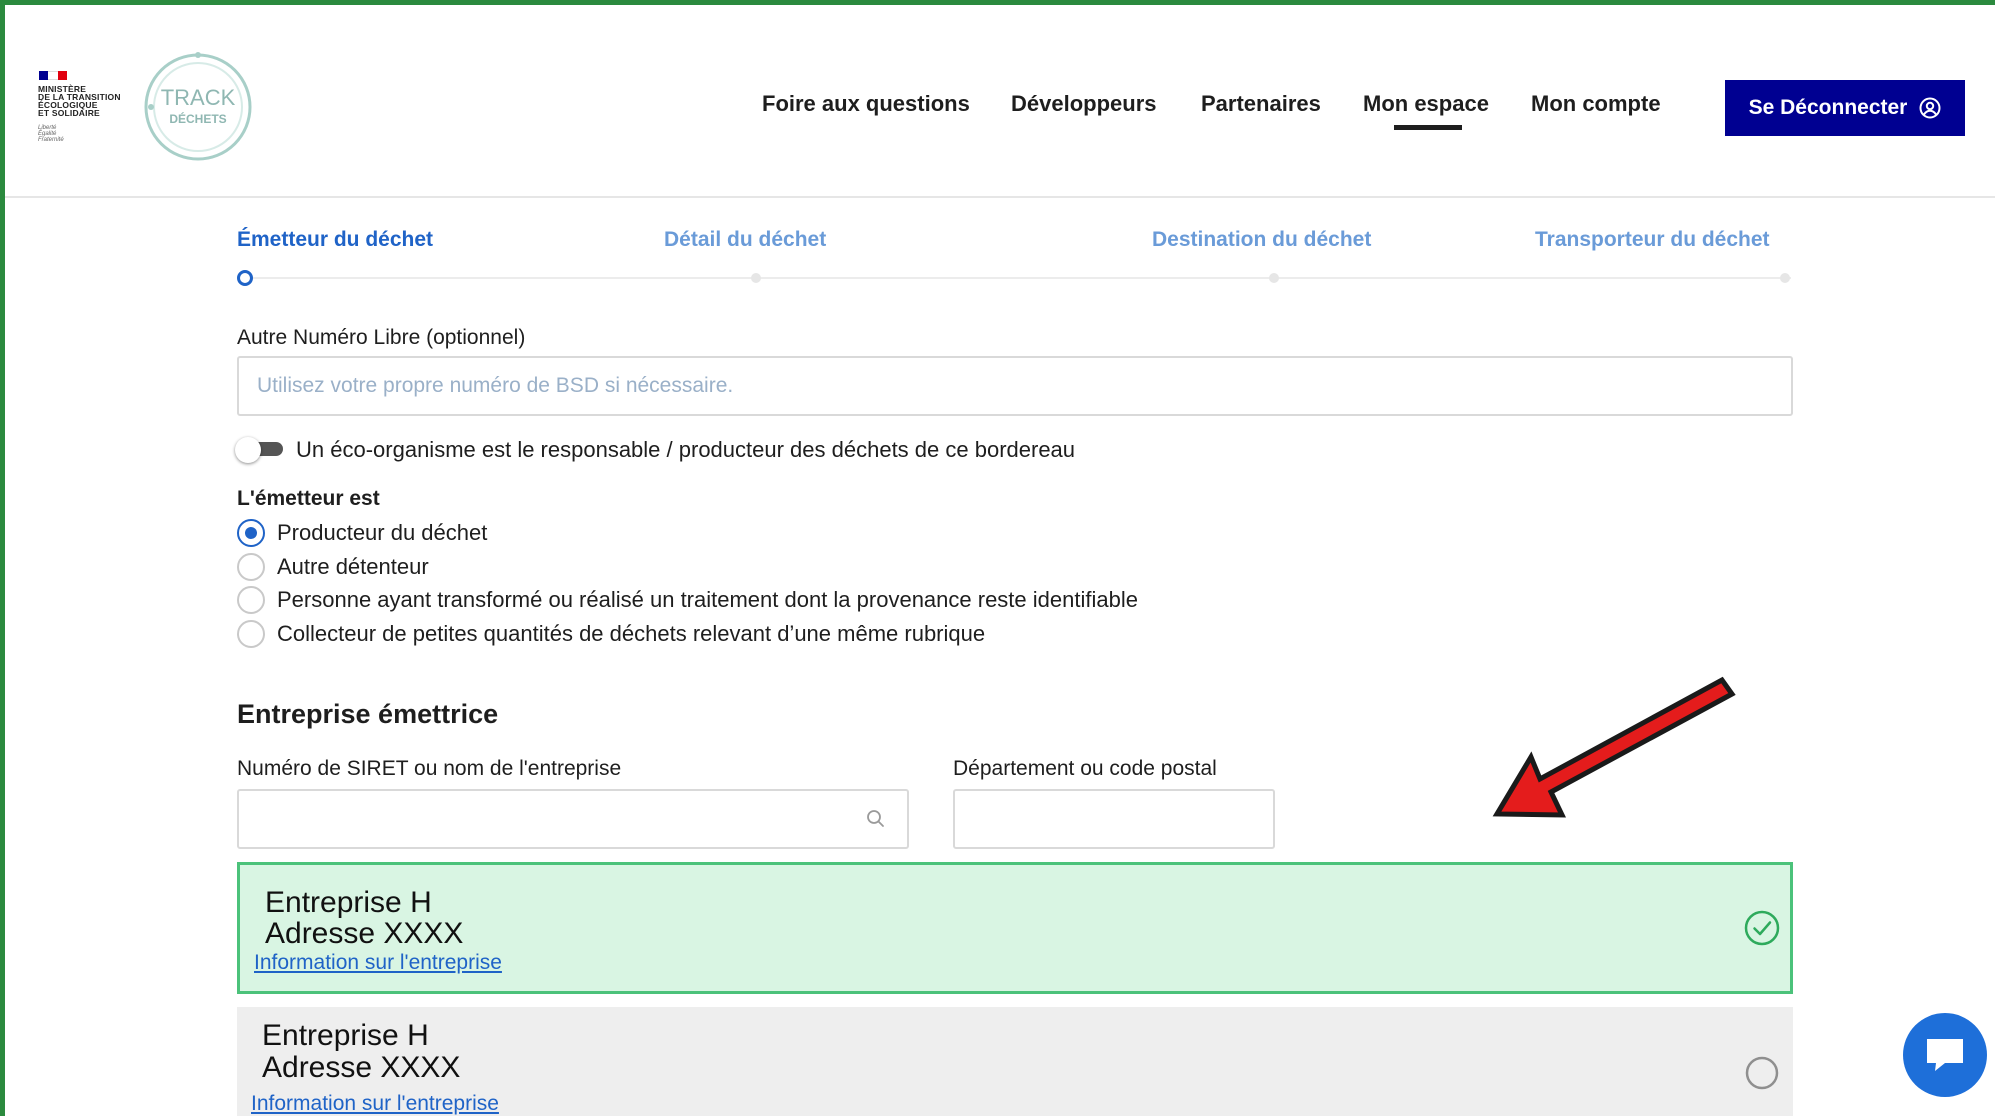 Image resolution: width=1995 pixels, height=1116 pixels. What do you see at coordinates (756, 278) in the screenshot?
I see `stepper-dot-detail` at bounding box center [756, 278].